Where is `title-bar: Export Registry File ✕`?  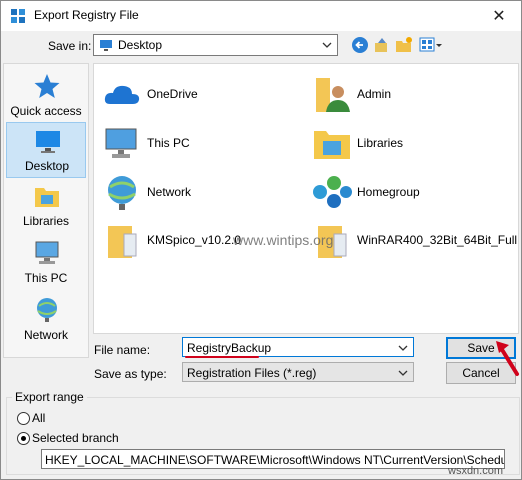 title-bar: Export Registry File ✕ is located at coordinates (261, 16).